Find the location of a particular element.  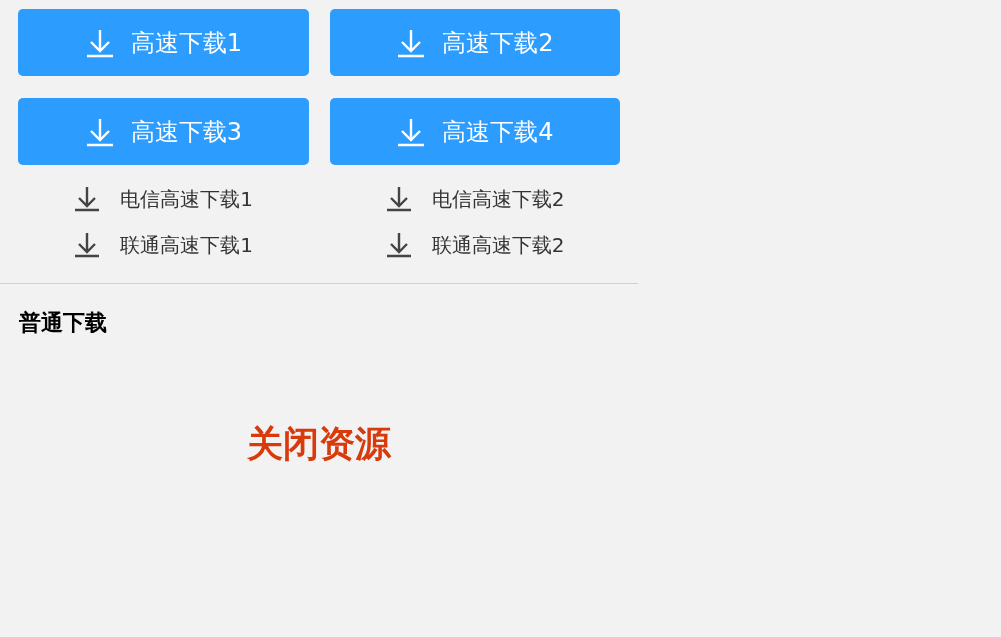

download-link: 电信高速下载2 is located at coordinates (475, 199).